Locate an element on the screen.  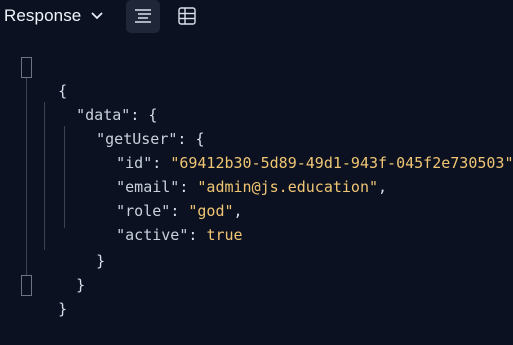
active-value: true is located at coordinates (224, 235).